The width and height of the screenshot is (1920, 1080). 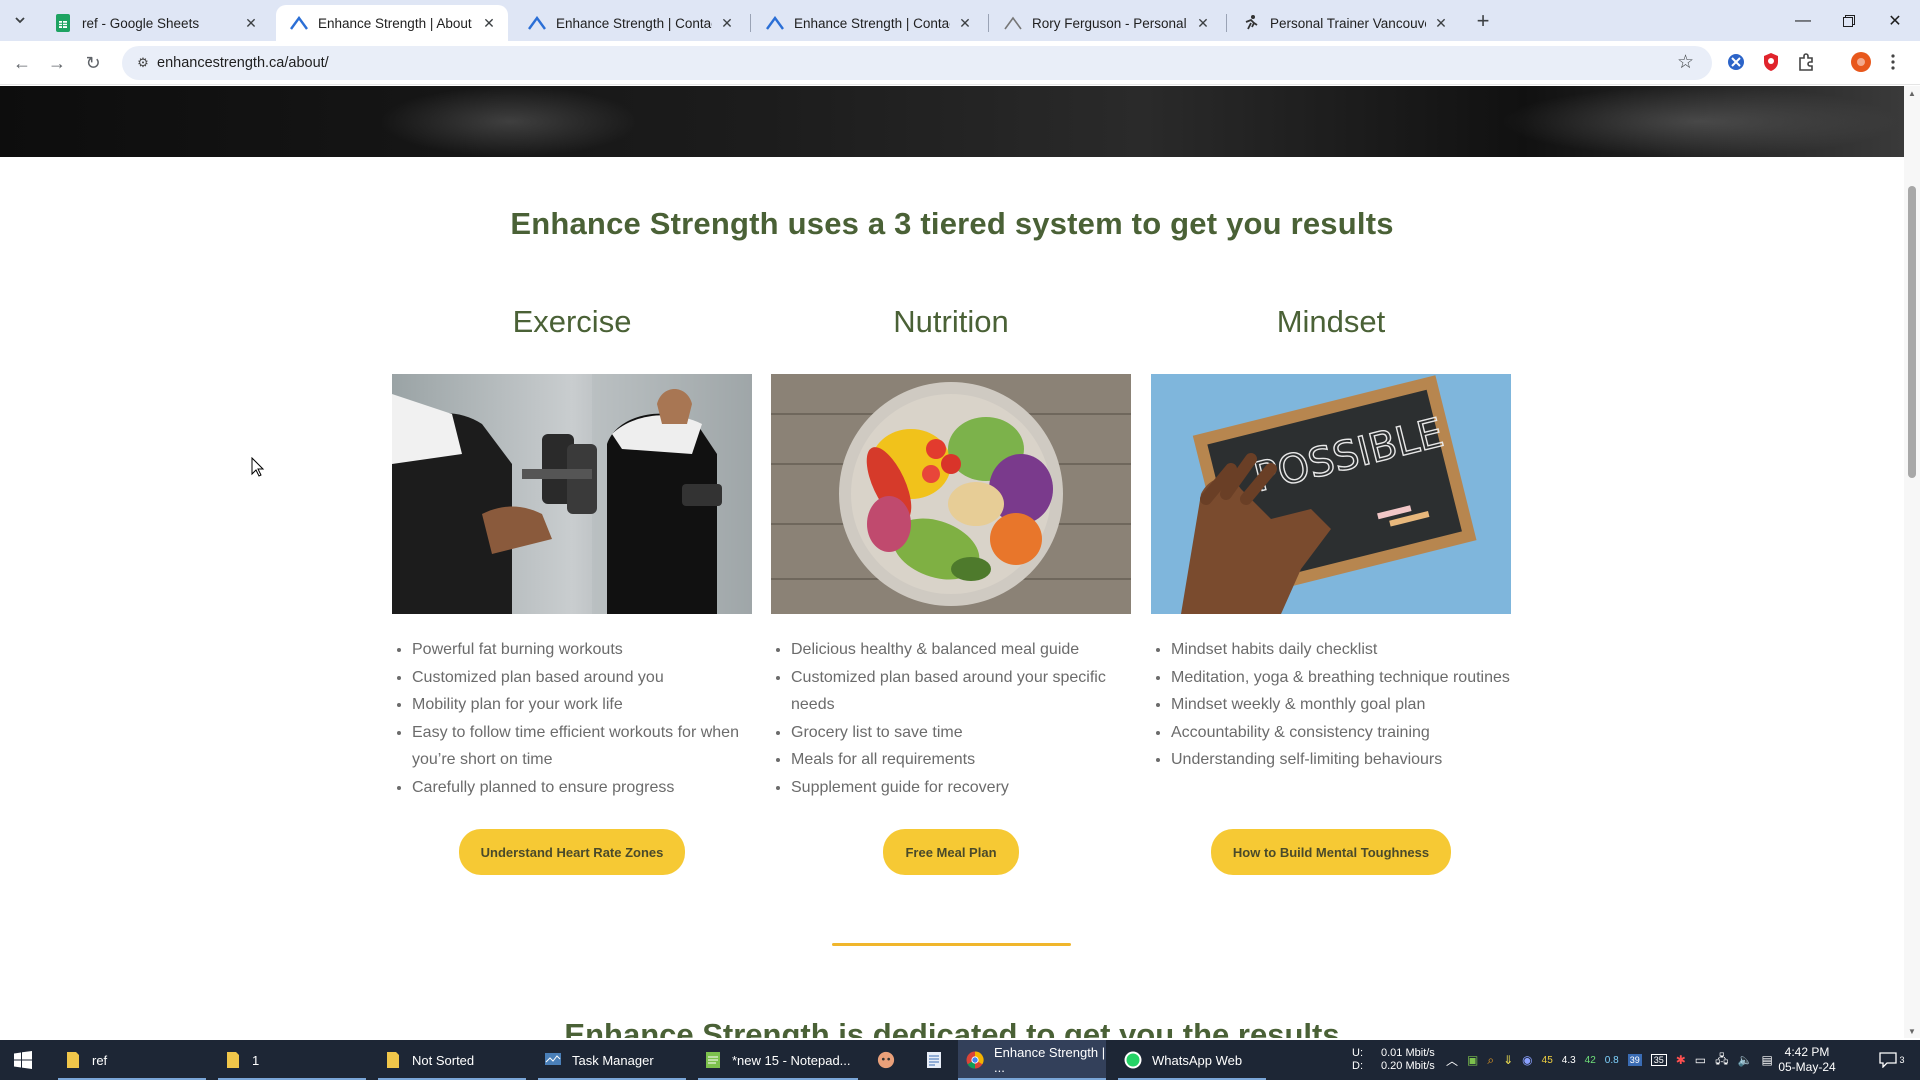 I want to click on calendar-badge: 39, so click(x=1634, y=1060).